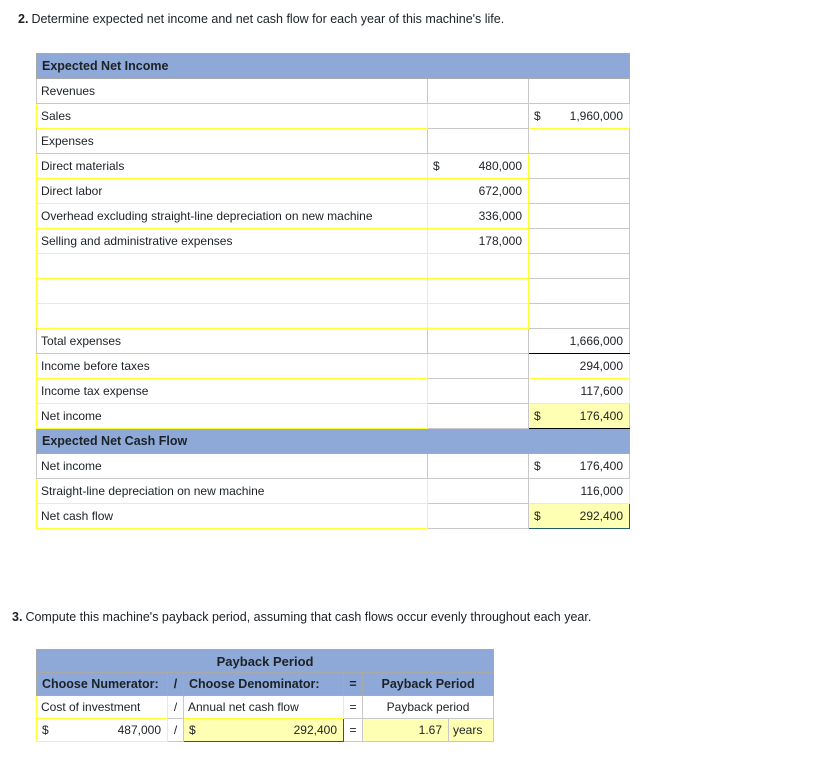 Image resolution: width=823 pixels, height=762 pixels. What do you see at coordinates (333, 441) in the screenshot?
I see `table-row-section-header: Expected Net Cash Flow` at bounding box center [333, 441].